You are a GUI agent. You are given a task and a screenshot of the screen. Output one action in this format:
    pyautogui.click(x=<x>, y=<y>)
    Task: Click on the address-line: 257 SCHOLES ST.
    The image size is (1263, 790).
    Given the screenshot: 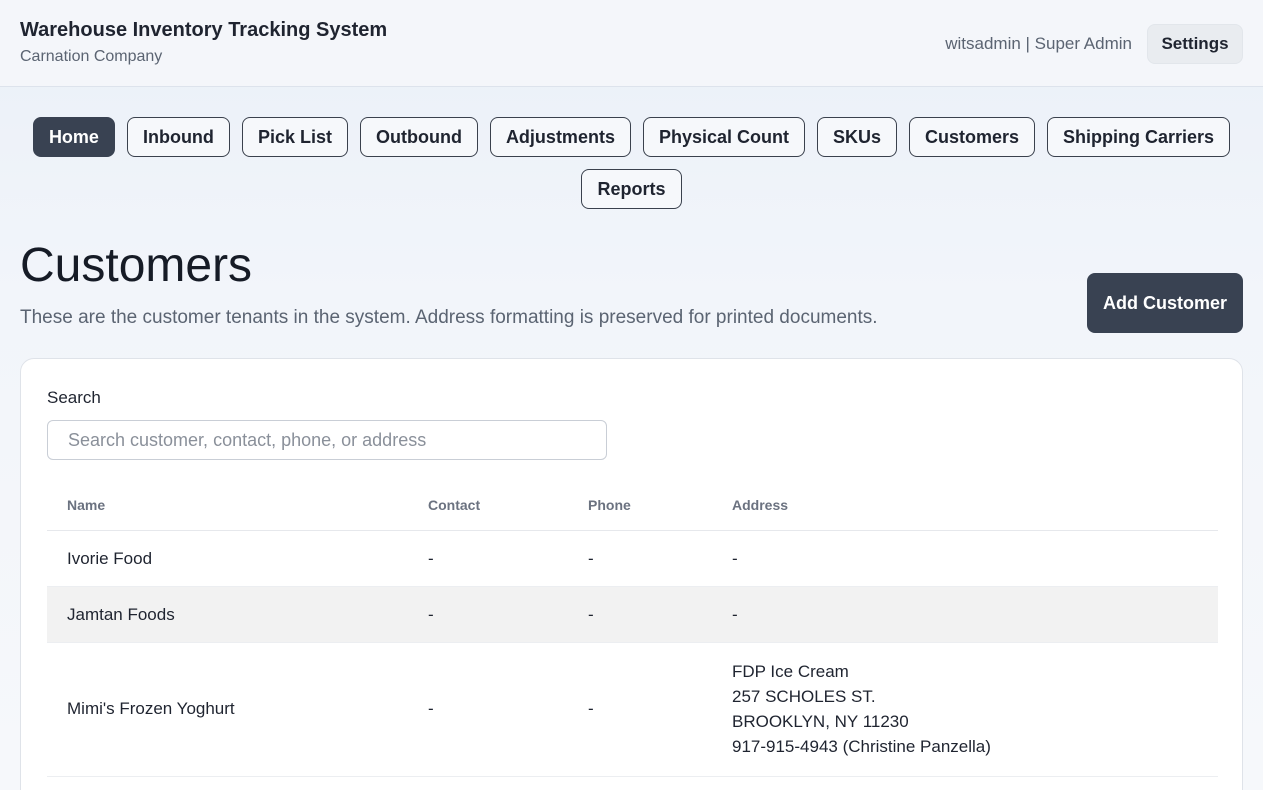 What is the action you would take?
    pyautogui.click(x=804, y=696)
    